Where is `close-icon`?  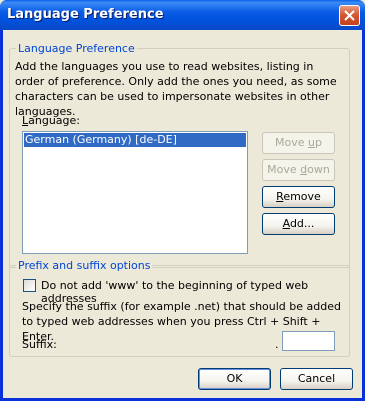 close-icon is located at coordinates (349, 15).